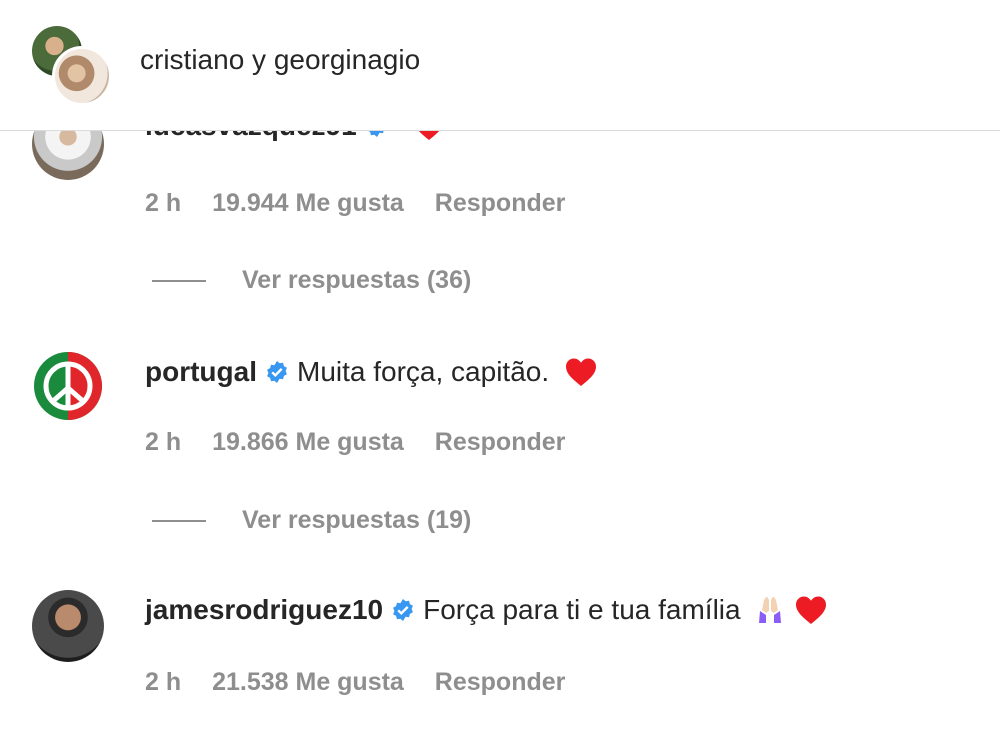  Describe the element at coordinates (769, 610) in the screenshot. I see `praying-hands-icon` at that location.